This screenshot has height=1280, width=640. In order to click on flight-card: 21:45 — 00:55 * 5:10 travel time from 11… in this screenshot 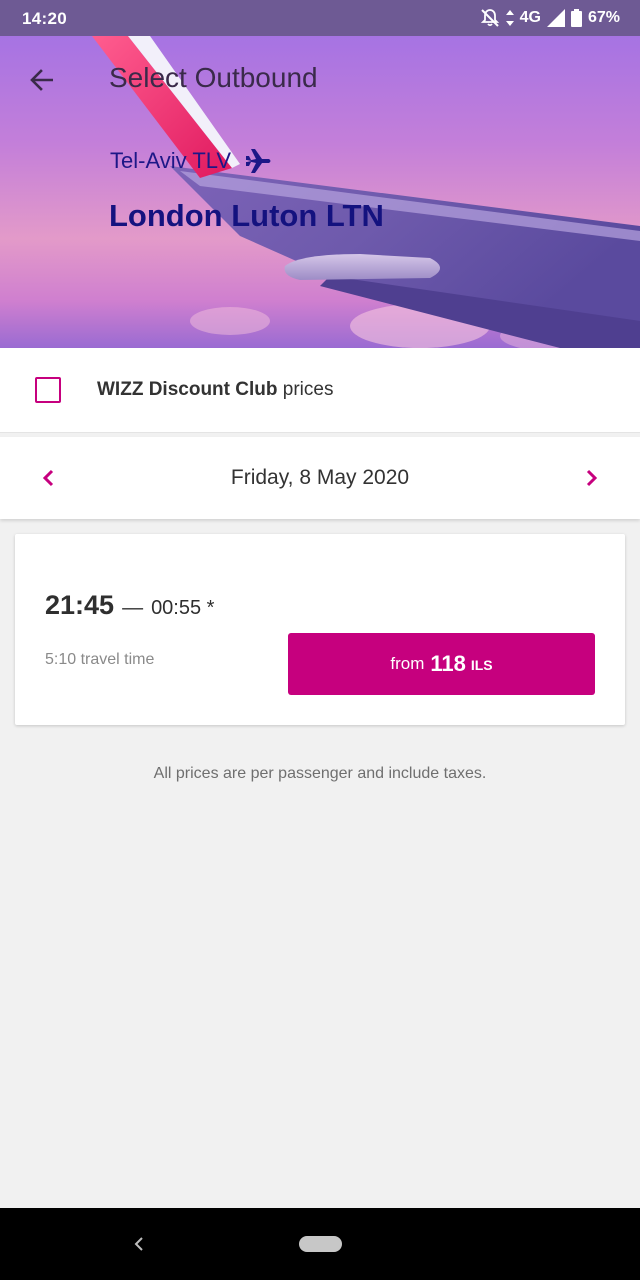, I will do `click(320, 629)`.